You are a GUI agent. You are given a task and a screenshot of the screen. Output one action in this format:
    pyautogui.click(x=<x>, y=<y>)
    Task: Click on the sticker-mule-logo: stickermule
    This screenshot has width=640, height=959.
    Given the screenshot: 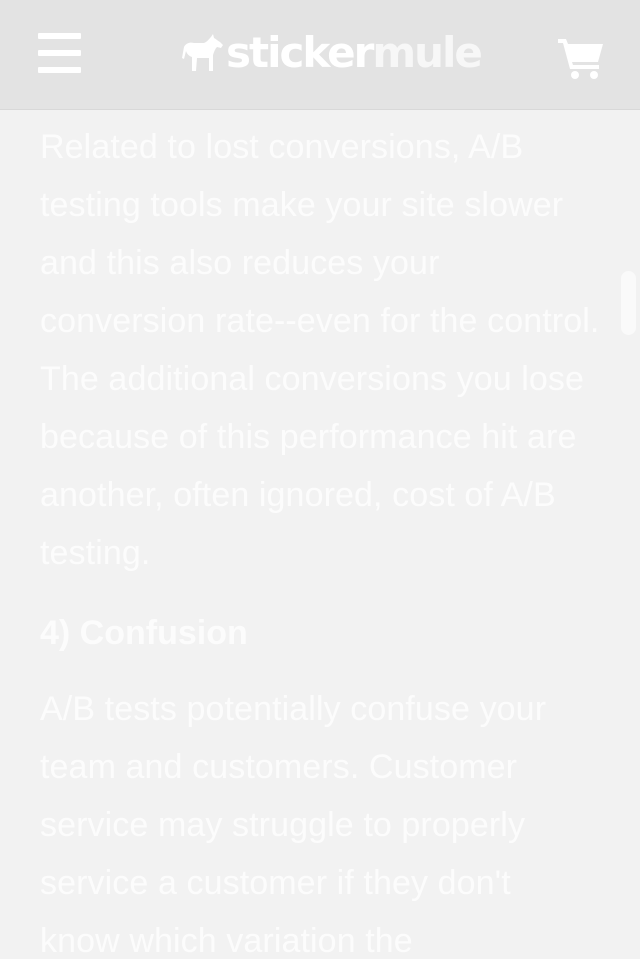 What is the action you would take?
    pyautogui.click(x=331, y=53)
    